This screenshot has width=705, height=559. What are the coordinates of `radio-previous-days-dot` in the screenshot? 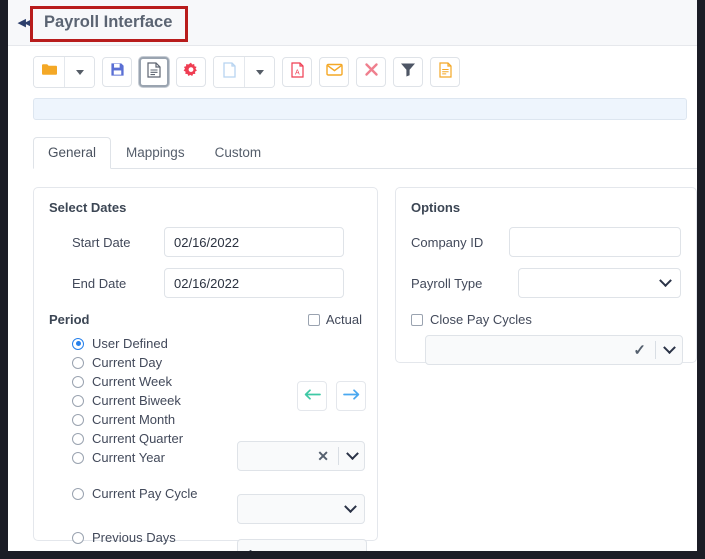 It's located at (78, 537).